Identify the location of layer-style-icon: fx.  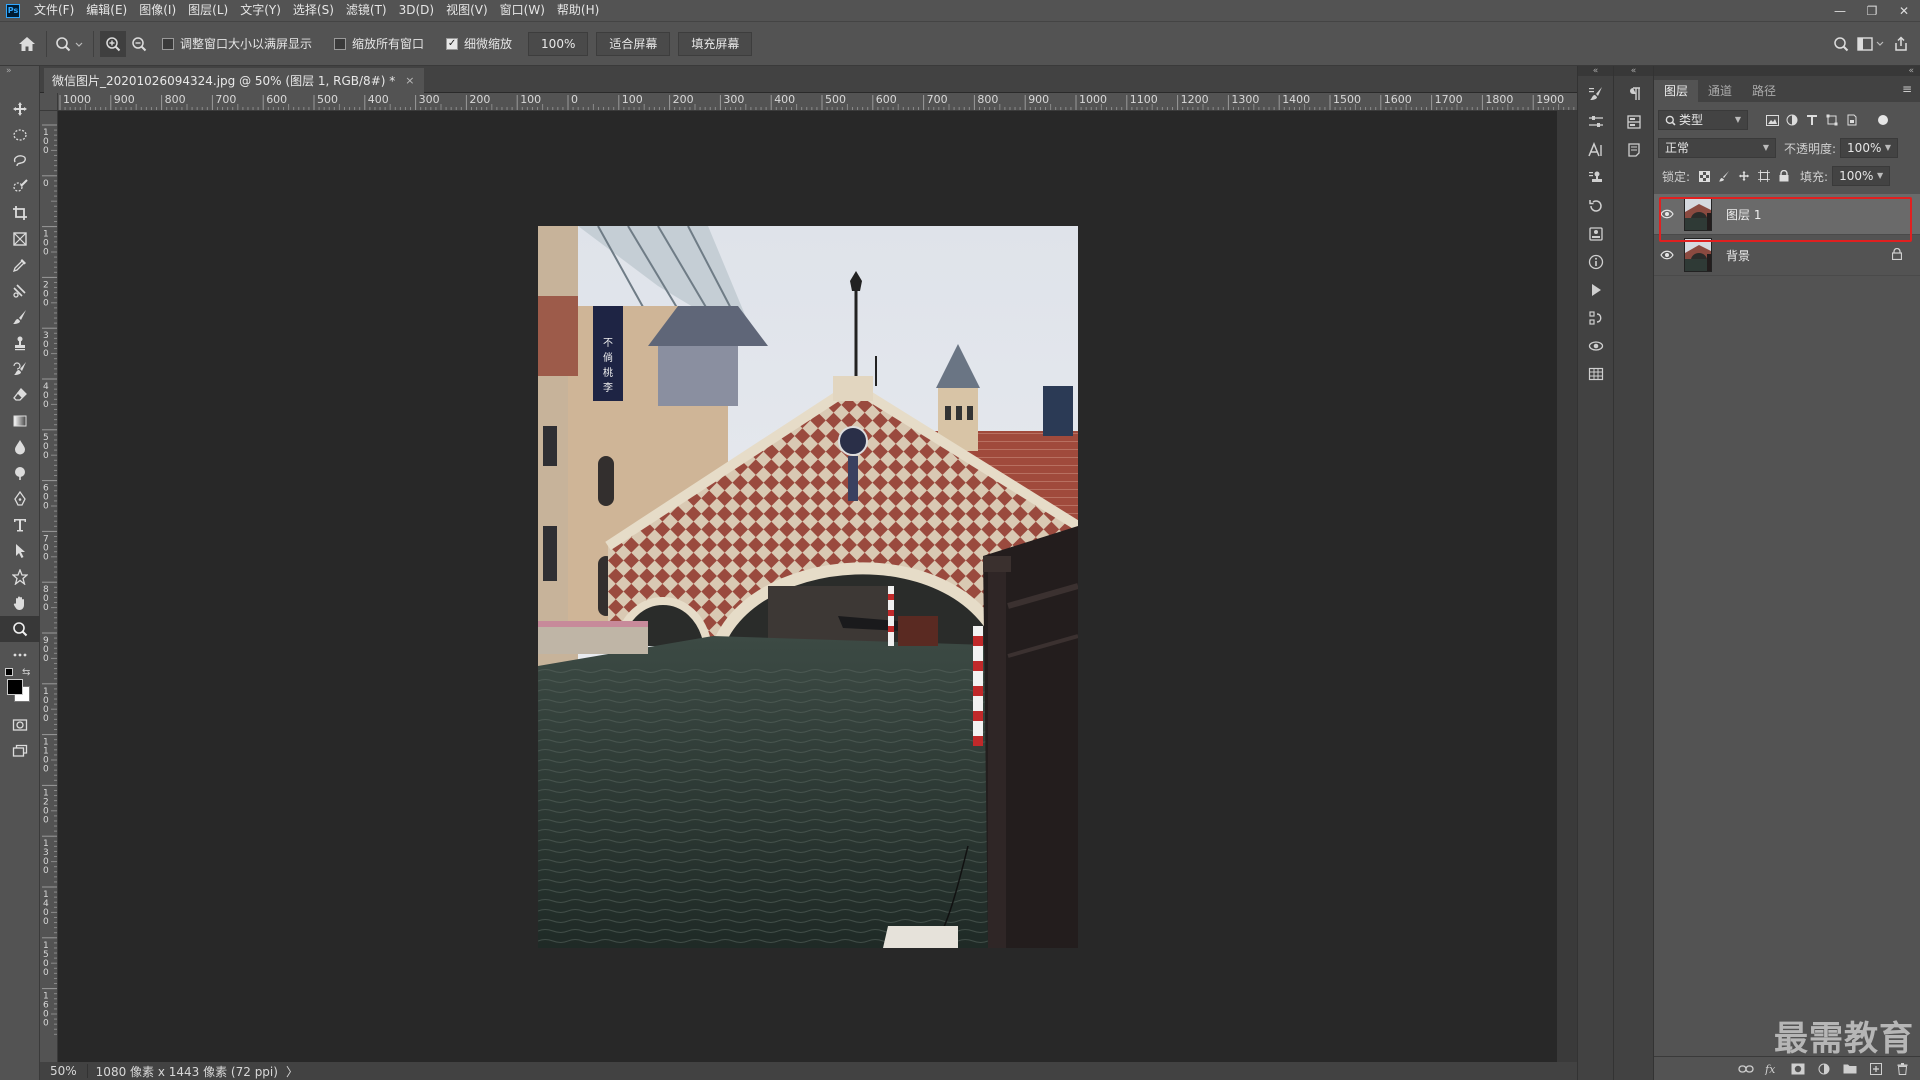
(1772, 1069).